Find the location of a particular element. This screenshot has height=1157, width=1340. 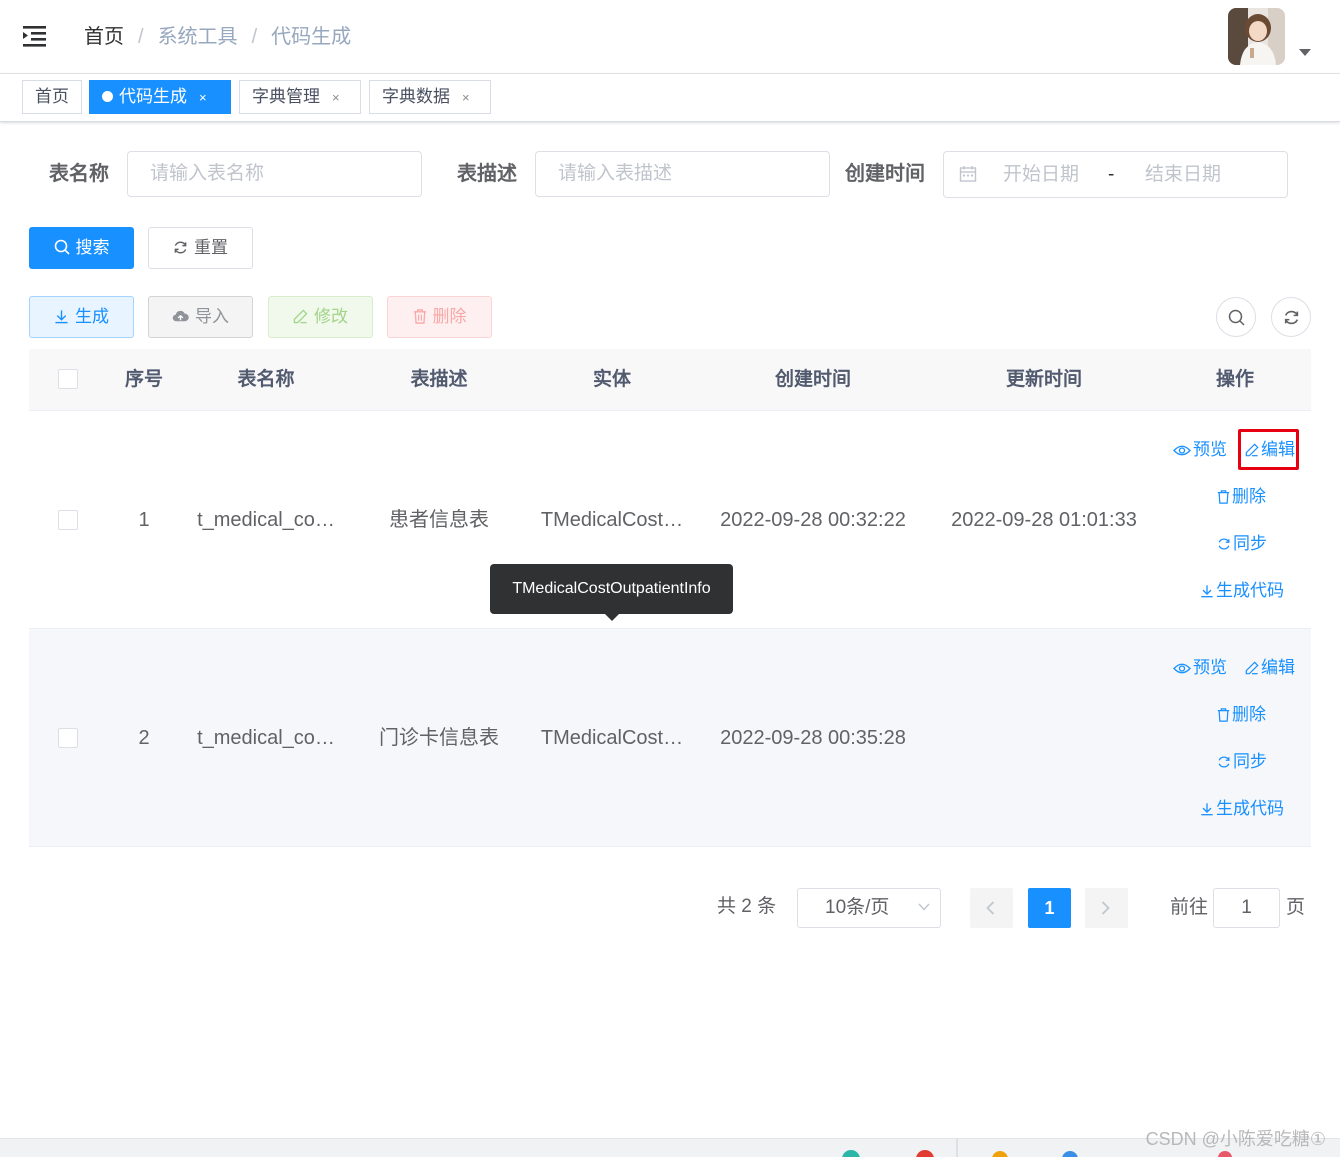

eye-icon is located at coordinates (1182, 450).